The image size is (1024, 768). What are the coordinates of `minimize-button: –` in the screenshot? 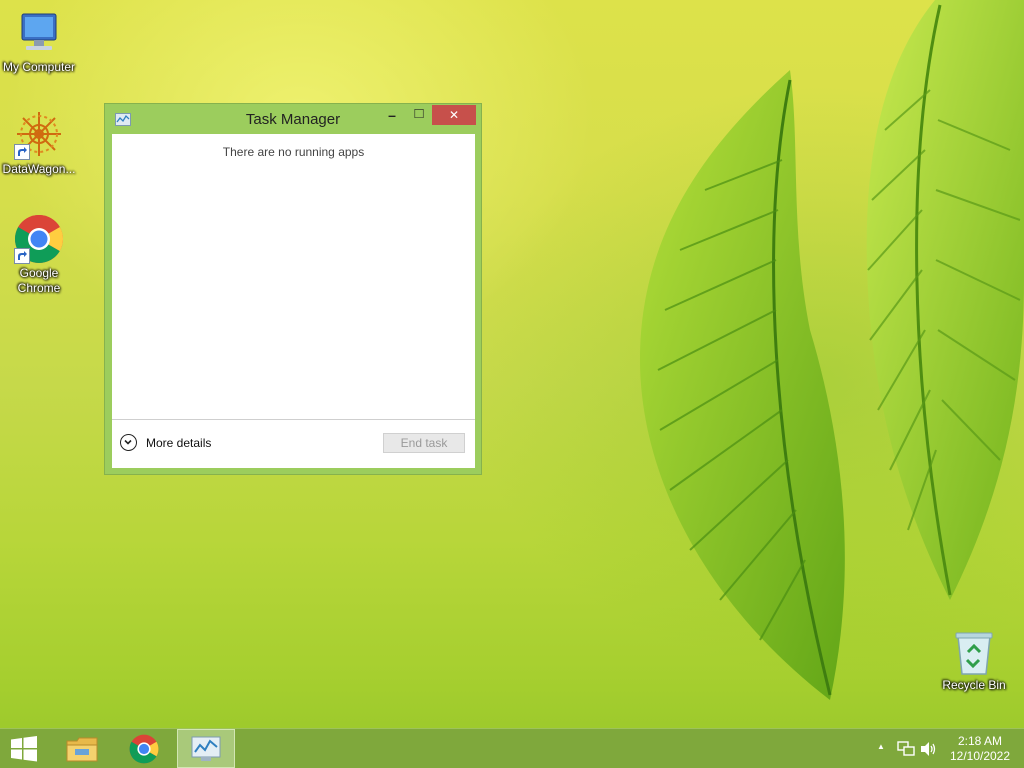 It's located at (392, 115).